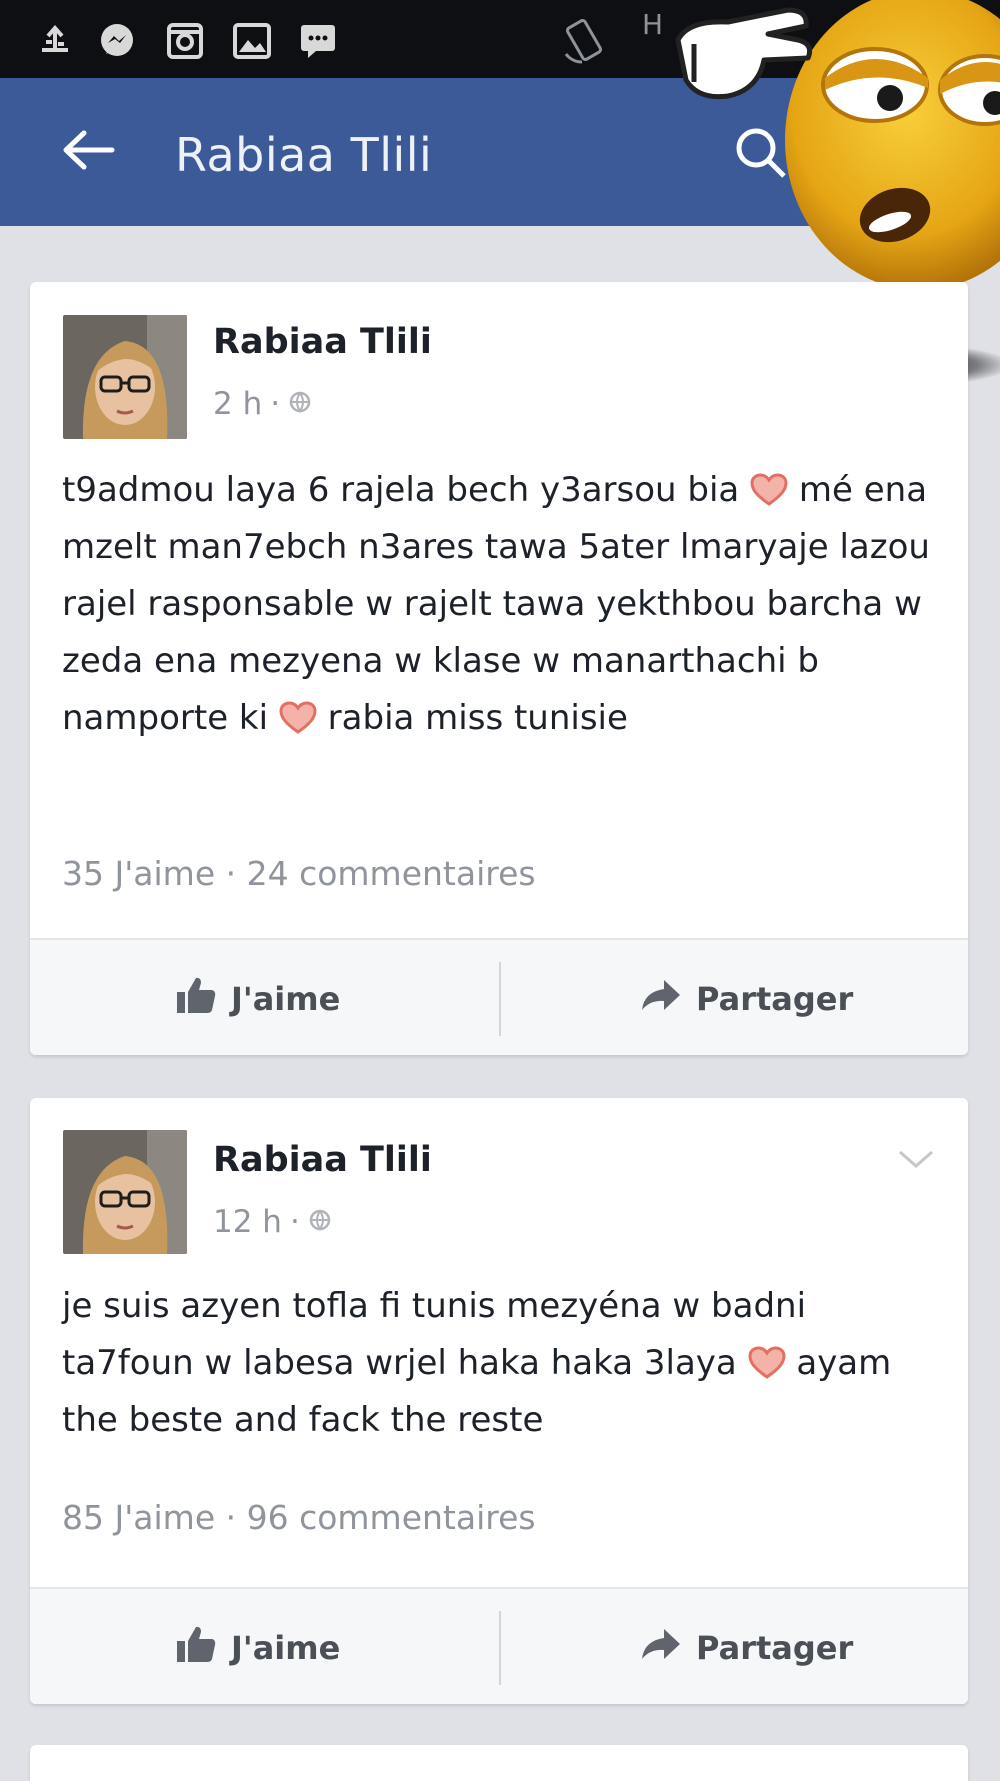  I want to click on post-card, so click(499, 1763).